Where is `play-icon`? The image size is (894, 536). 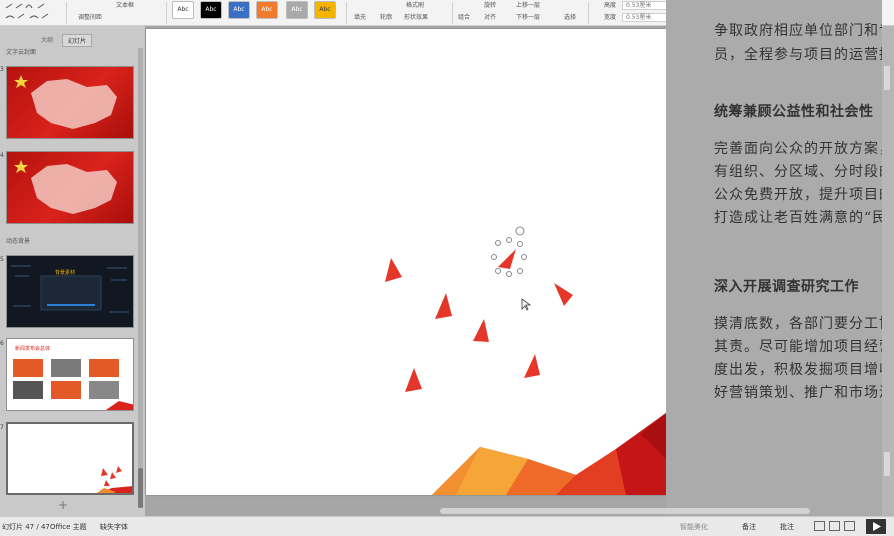 play-icon is located at coordinates (877, 526).